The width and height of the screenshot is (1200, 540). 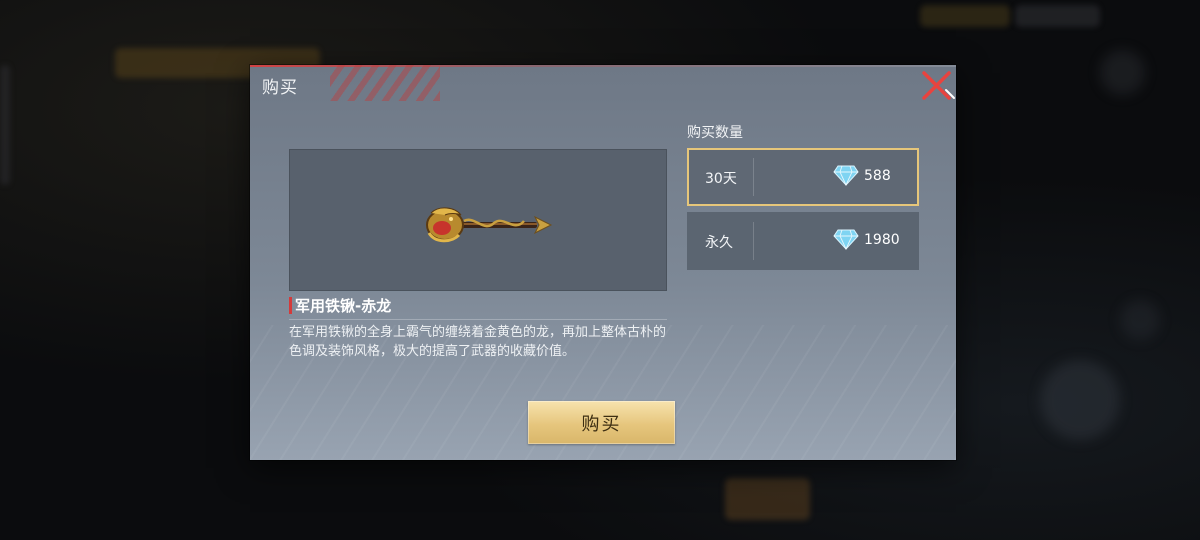 What do you see at coordinates (5, 125) in the screenshot?
I see `background-side-tab` at bounding box center [5, 125].